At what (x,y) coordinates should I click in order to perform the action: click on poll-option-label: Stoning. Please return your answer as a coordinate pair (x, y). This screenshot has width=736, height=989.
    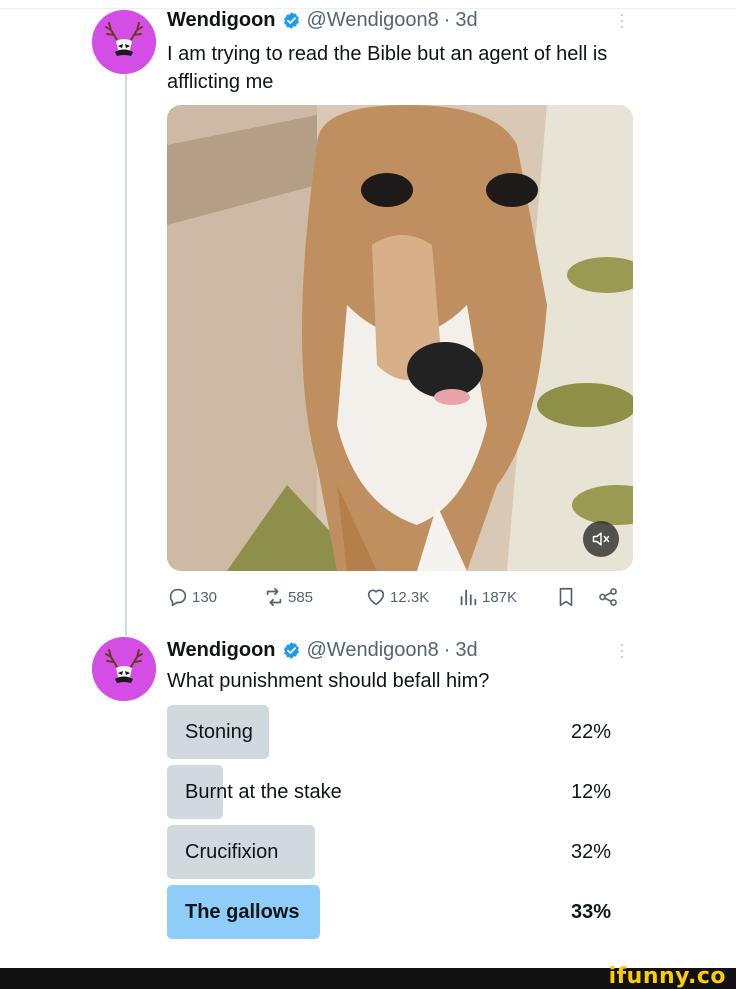
    Looking at the image, I should click on (219, 732).